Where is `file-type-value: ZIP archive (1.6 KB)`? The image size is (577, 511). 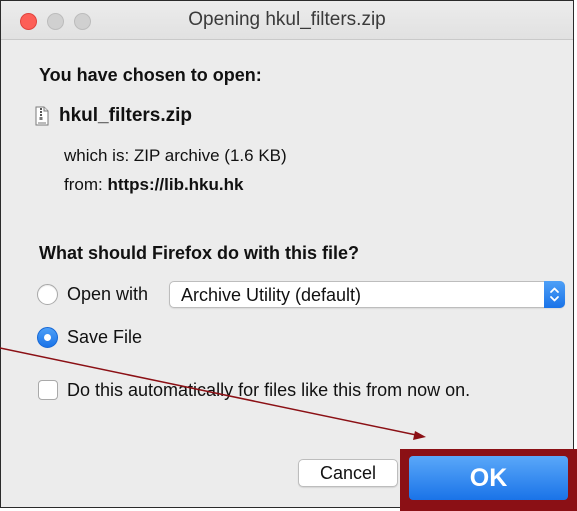 file-type-value: ZIP archive (1.6 KB) is located at coordinates (210, 155).